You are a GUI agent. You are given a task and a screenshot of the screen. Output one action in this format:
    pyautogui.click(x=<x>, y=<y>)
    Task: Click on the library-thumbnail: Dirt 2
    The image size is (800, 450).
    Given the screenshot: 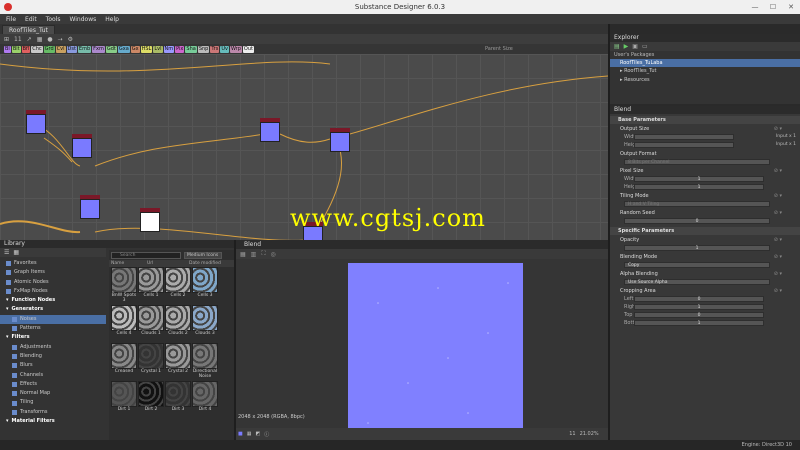 What is the action you would take?
    pyautogui.click(x=151, y=400)
    